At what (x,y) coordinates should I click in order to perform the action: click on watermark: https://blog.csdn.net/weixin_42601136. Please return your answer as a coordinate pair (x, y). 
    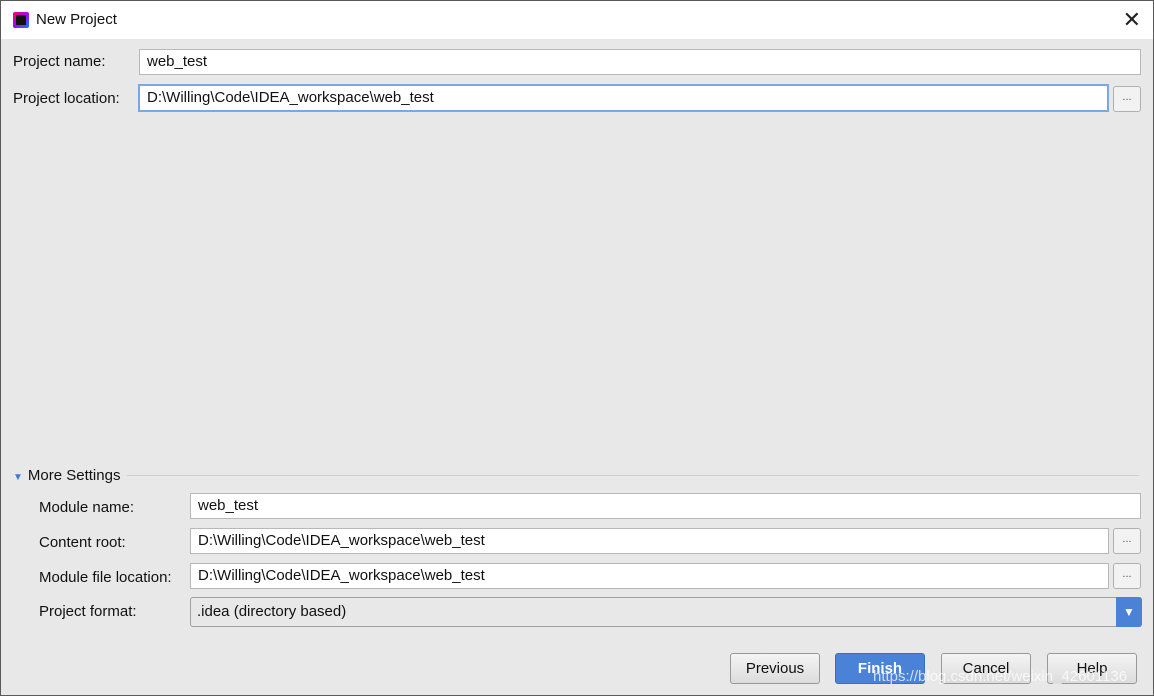
    Looking at the image, I should click on (1000, 676).